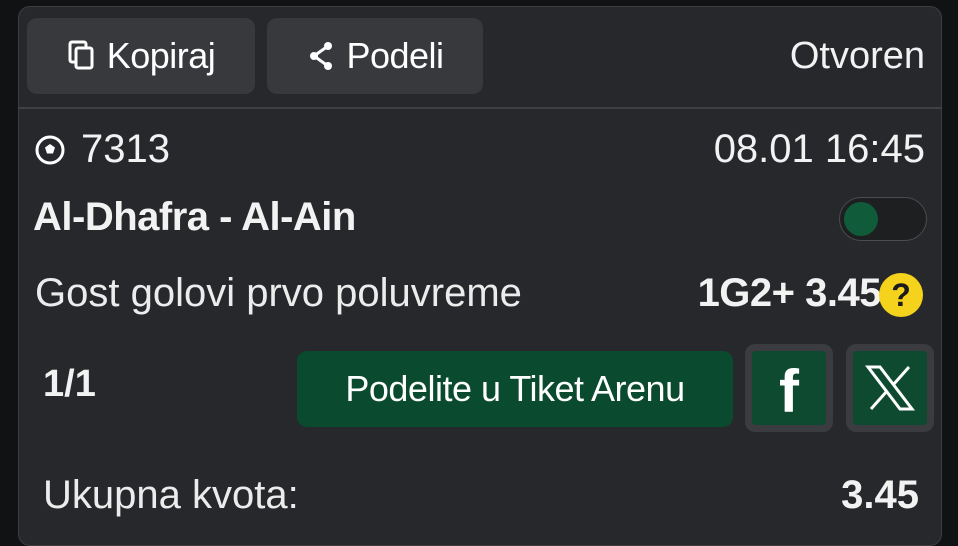 The width and height of the screenshot is (958, 546). I want to click on x-logo-icon, so click(890, 388).